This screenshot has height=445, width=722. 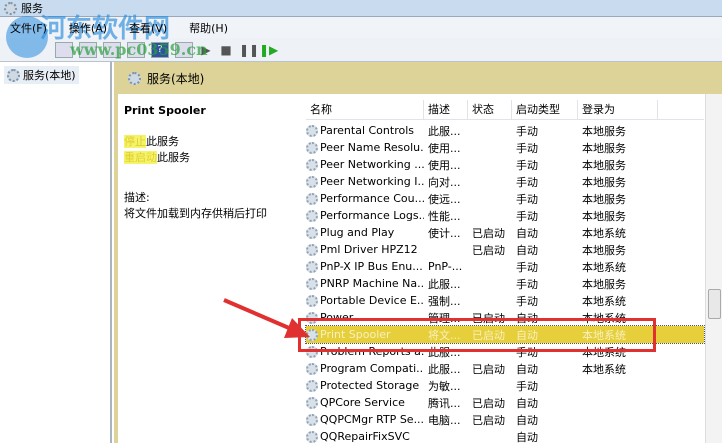 I want to click on col-startup: 启动类型, so click(x=545, y=109).